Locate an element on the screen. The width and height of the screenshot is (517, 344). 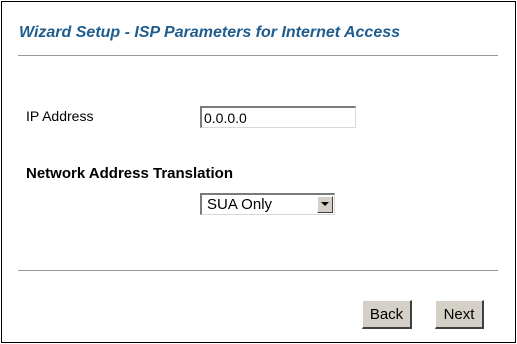
dropdown-arrow-button is located at coordinates (325, 204).